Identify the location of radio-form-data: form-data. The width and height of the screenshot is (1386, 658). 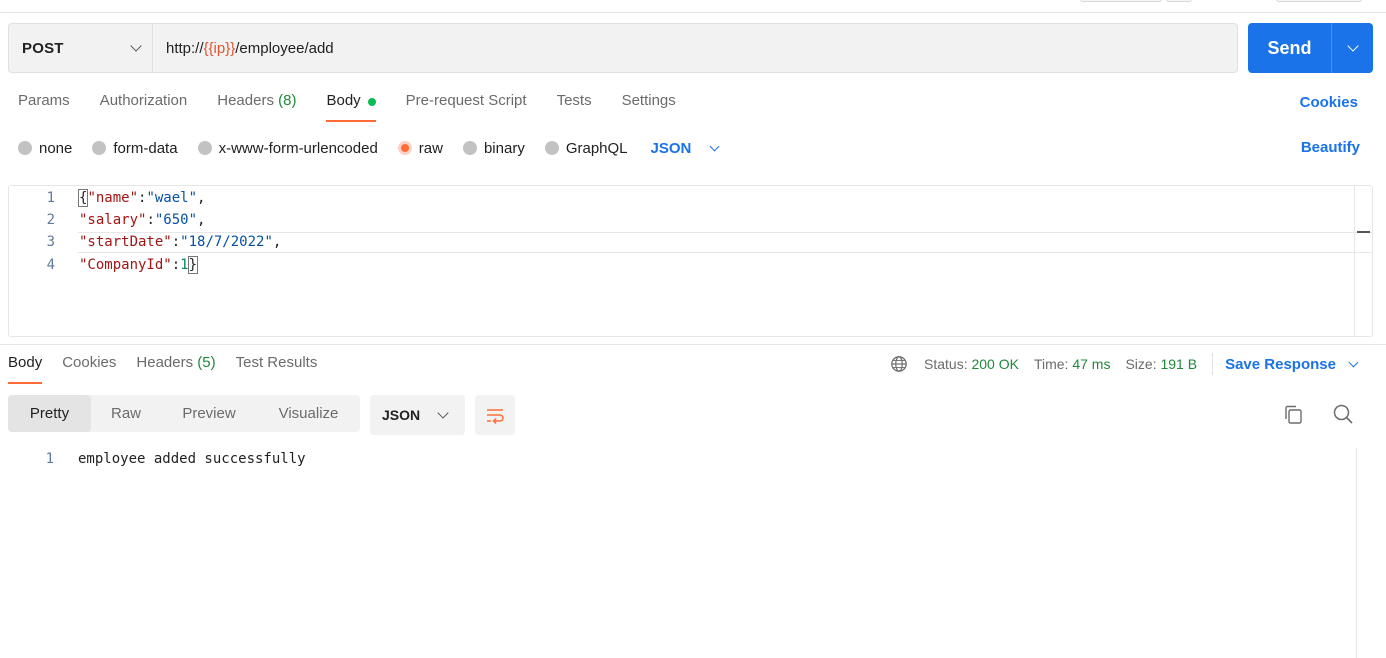
(135, 148).